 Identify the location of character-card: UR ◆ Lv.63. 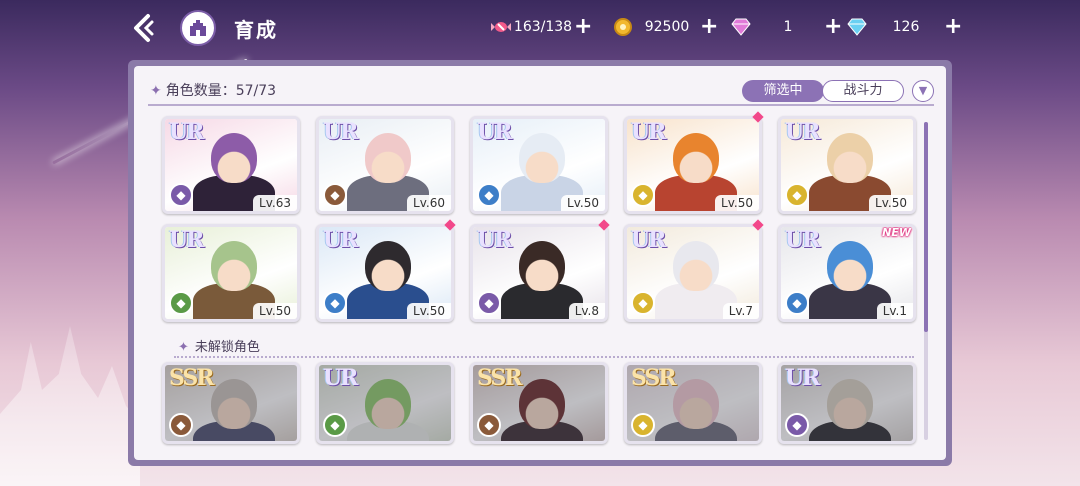
(231, 165).